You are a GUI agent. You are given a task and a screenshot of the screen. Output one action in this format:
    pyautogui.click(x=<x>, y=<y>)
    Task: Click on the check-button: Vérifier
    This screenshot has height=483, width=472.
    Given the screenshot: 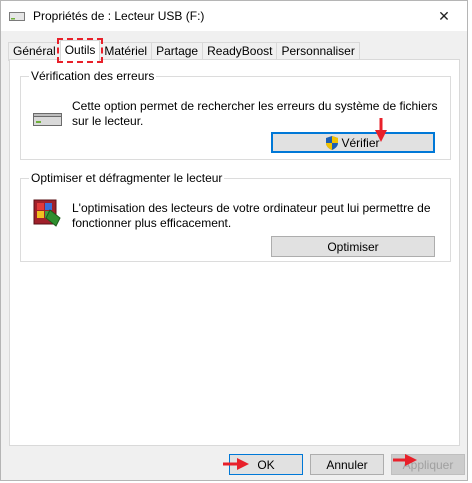 What is the action you would take?
    pyautogui.click(x=353, y=142)
    